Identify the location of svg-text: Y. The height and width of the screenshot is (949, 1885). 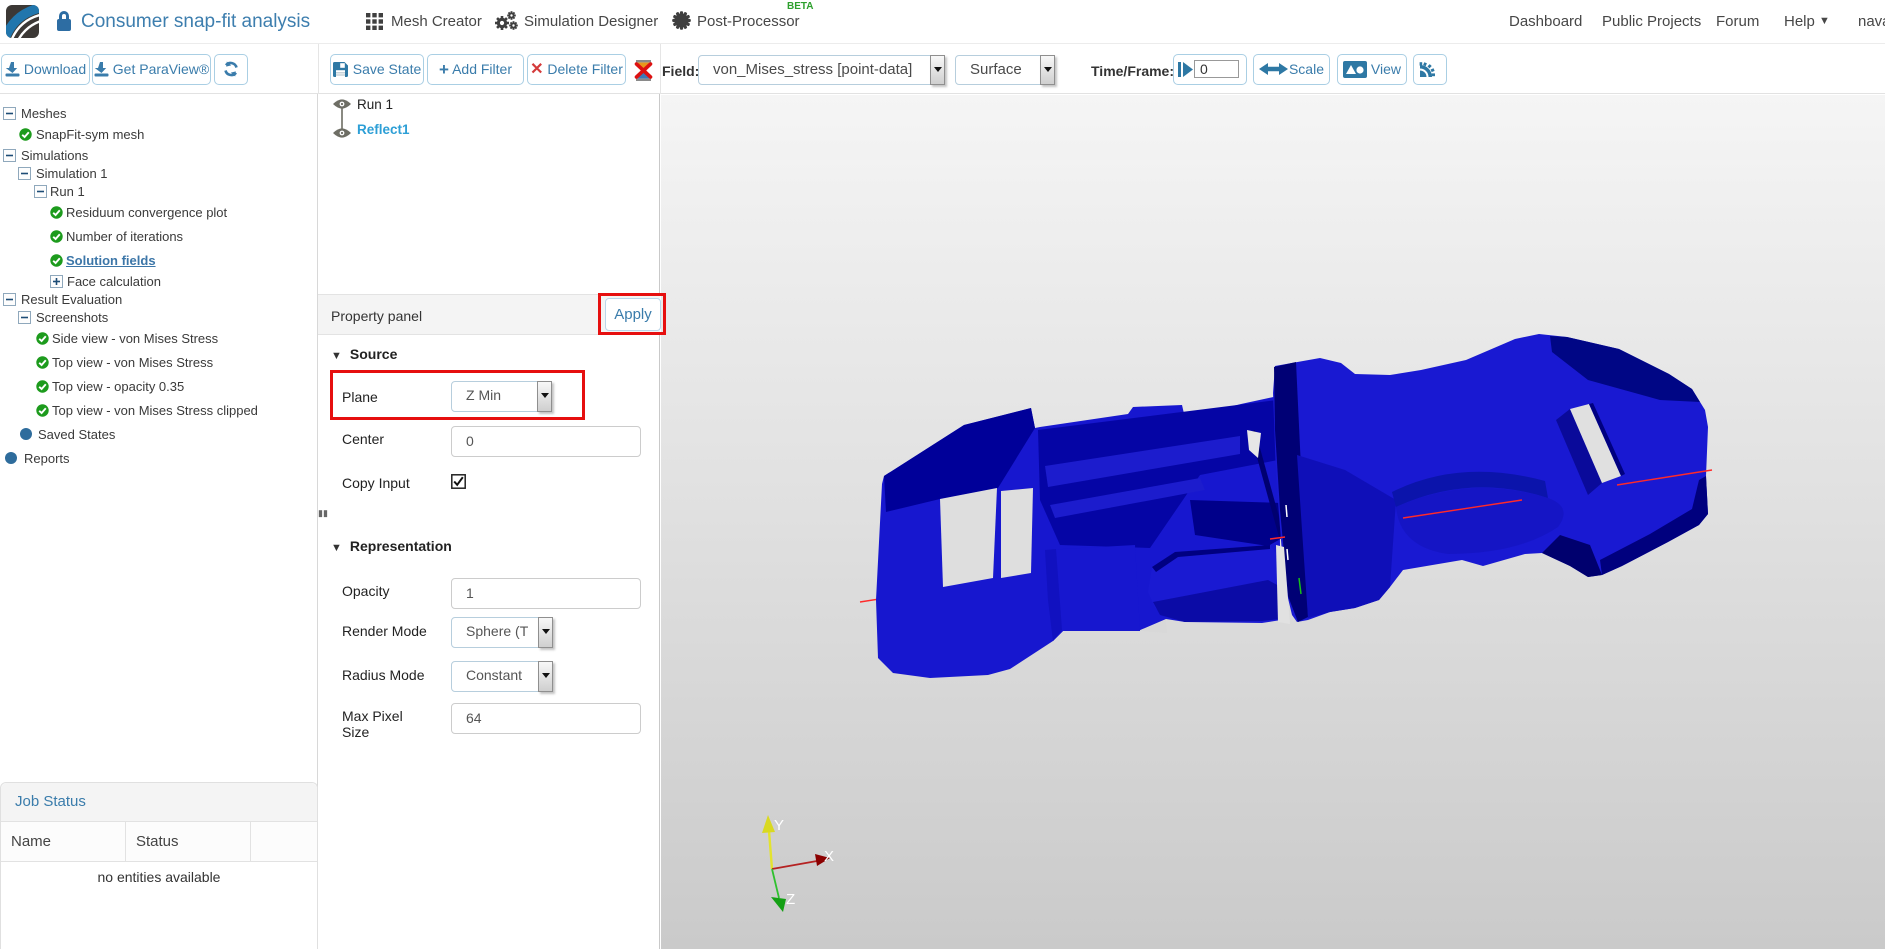
(779, 825).